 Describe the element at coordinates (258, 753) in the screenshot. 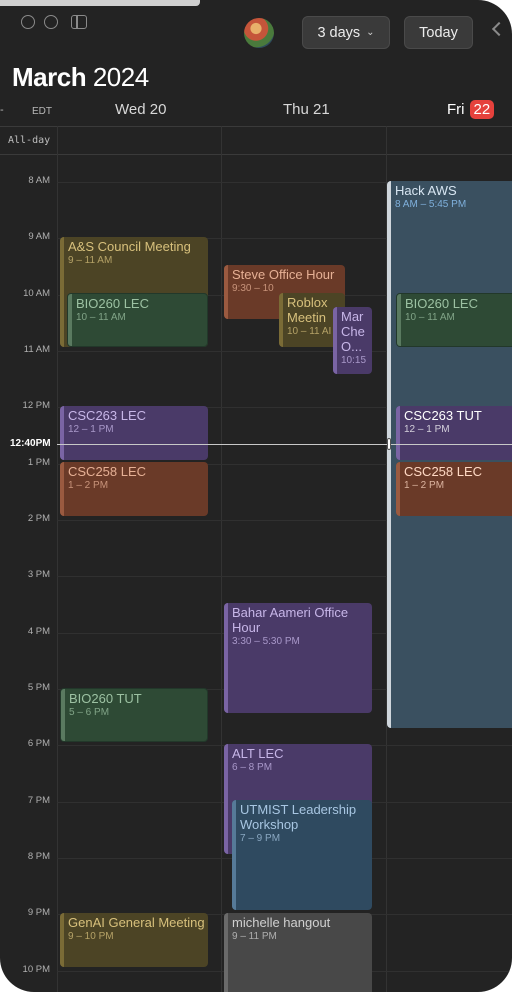

I see `event-title: ALT LEC` at that location.